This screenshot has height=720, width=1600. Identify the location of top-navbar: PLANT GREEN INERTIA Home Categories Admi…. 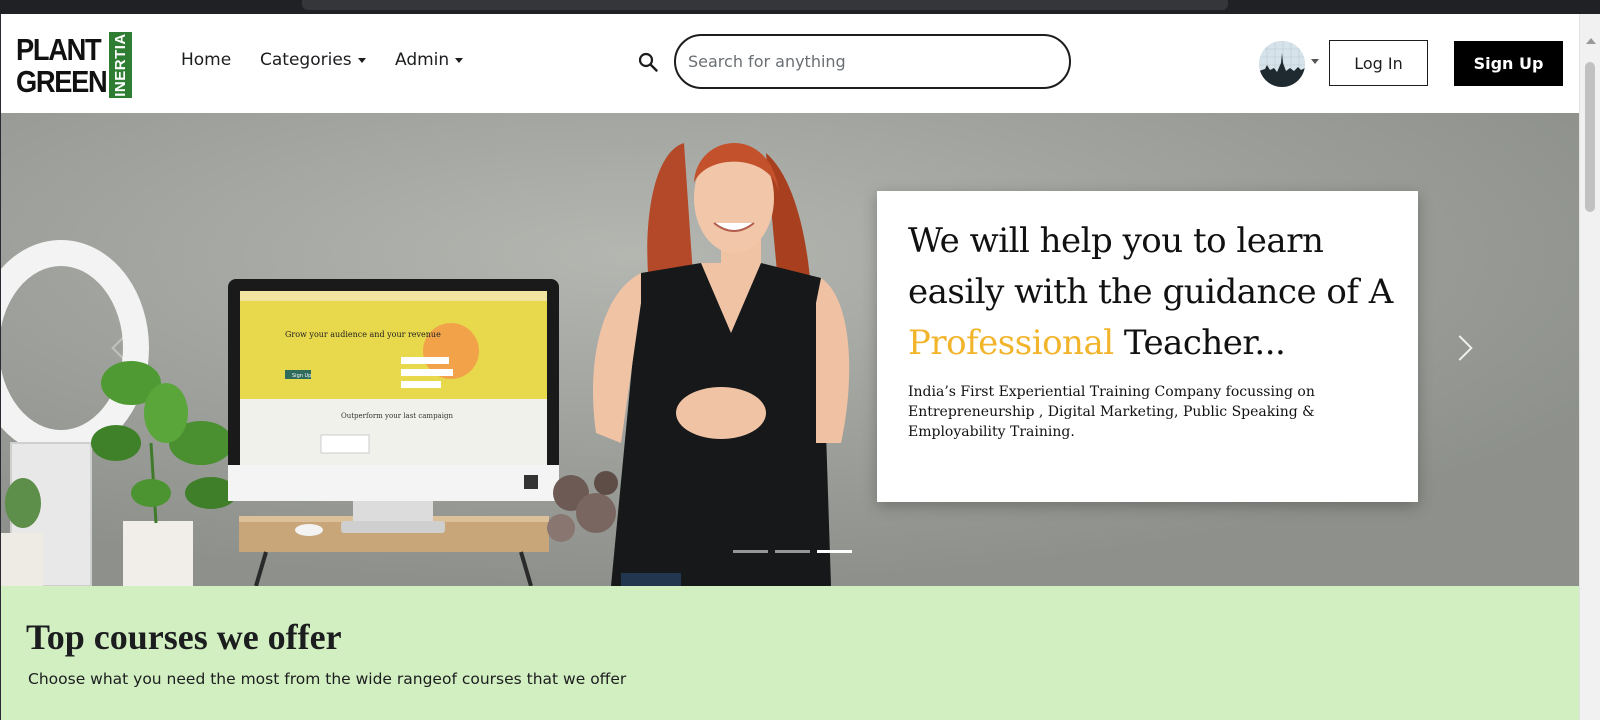
(790, 63).